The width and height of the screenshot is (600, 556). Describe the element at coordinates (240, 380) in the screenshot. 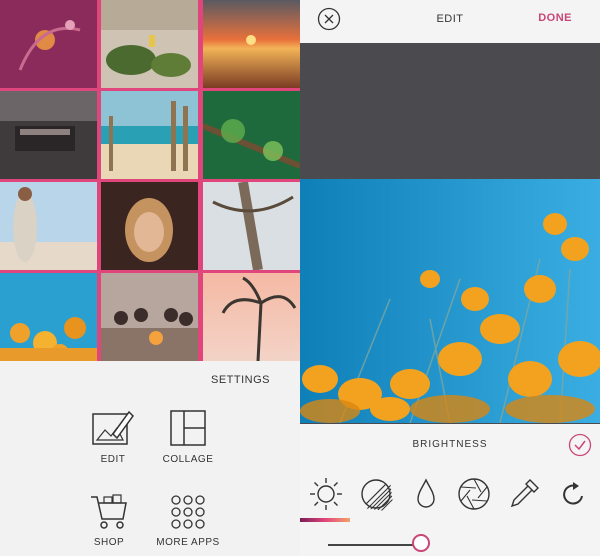

I see `settings-link: SETTINGS` at that location.